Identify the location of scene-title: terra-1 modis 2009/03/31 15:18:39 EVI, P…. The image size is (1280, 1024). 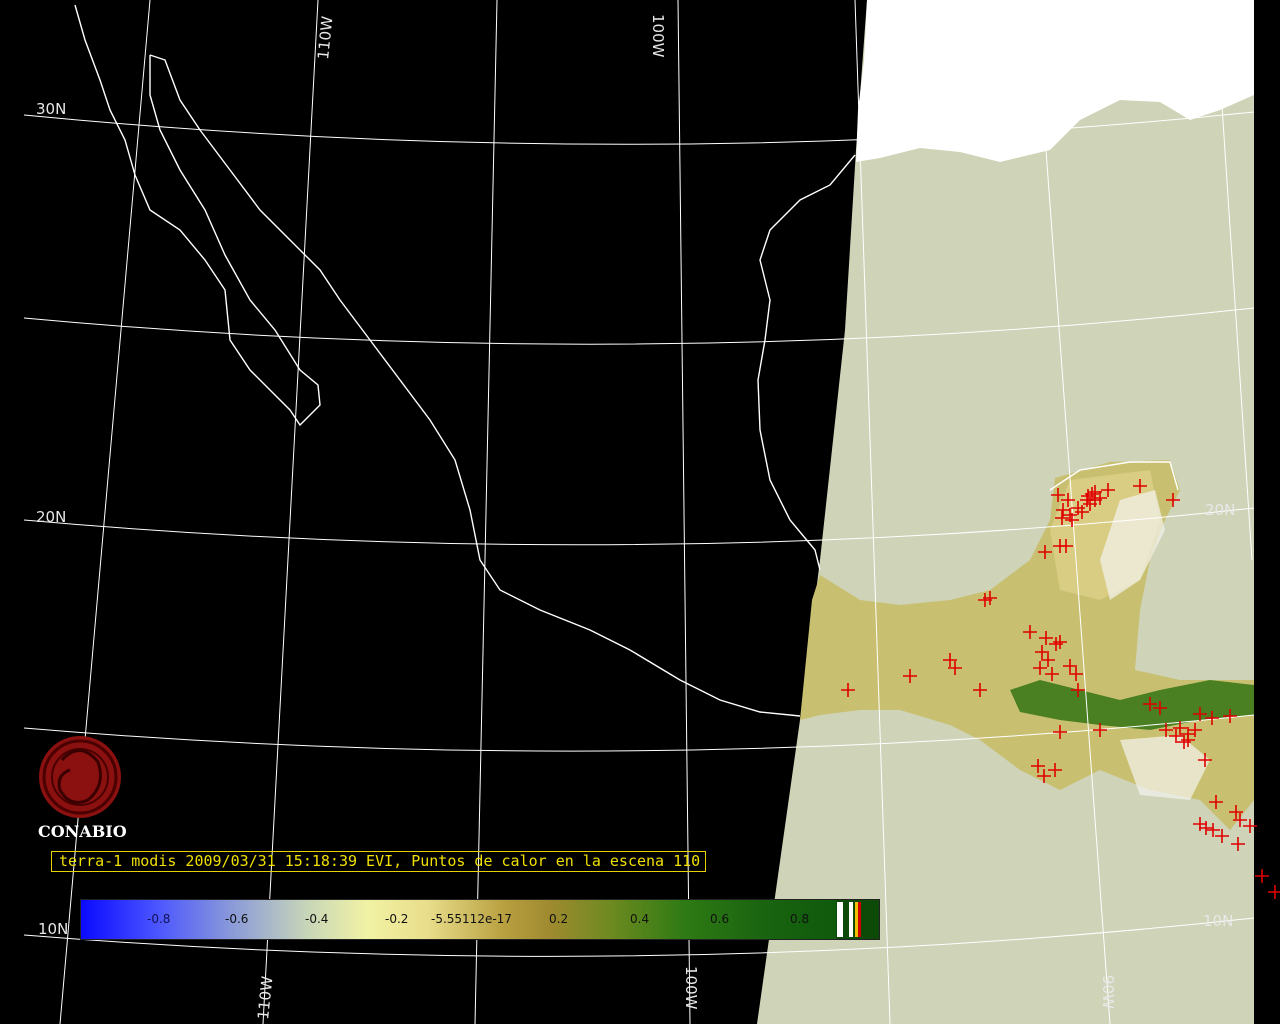
(378, 861).